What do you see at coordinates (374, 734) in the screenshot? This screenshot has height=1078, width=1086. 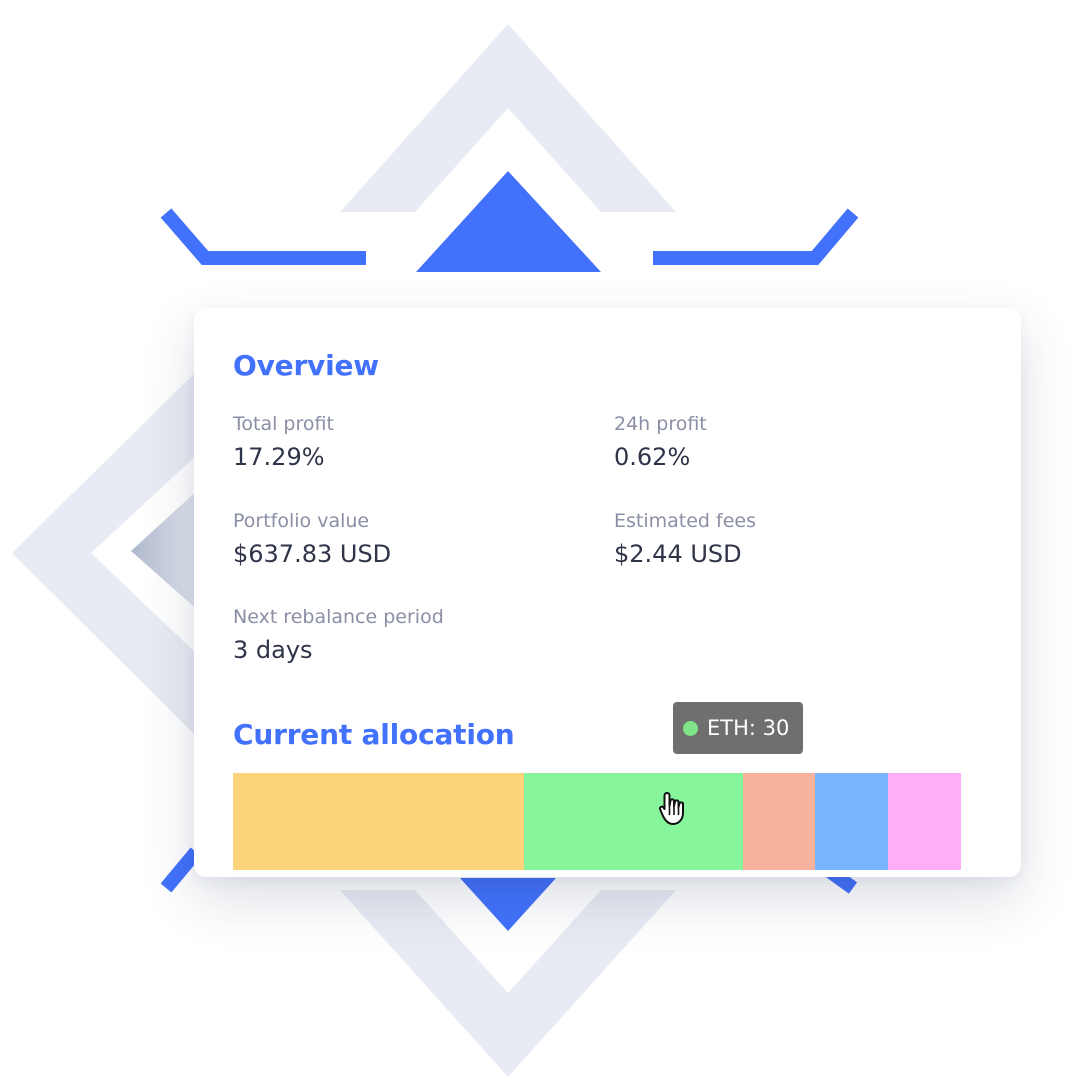 I see `allocation-title: Current allocation` at bounding box center [374, 734].